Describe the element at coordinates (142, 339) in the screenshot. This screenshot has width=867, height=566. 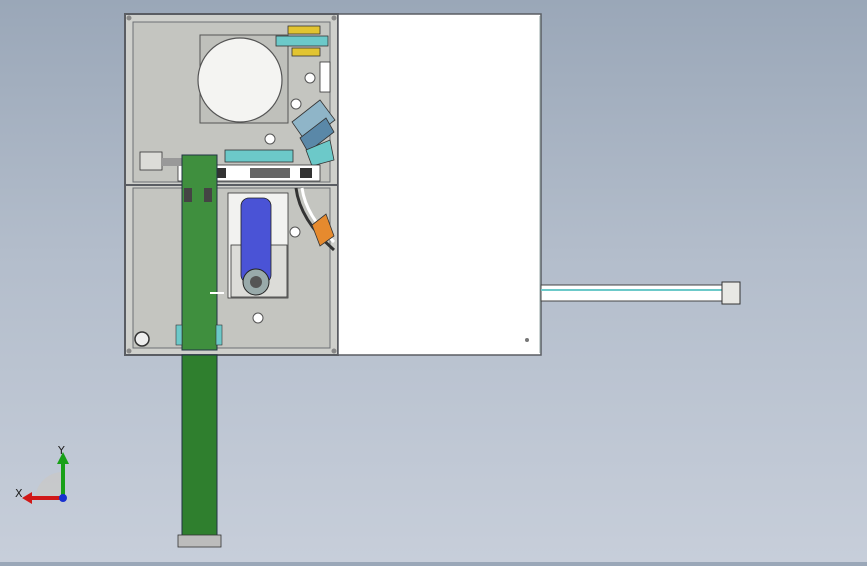
I see `corner-roller` at that location.